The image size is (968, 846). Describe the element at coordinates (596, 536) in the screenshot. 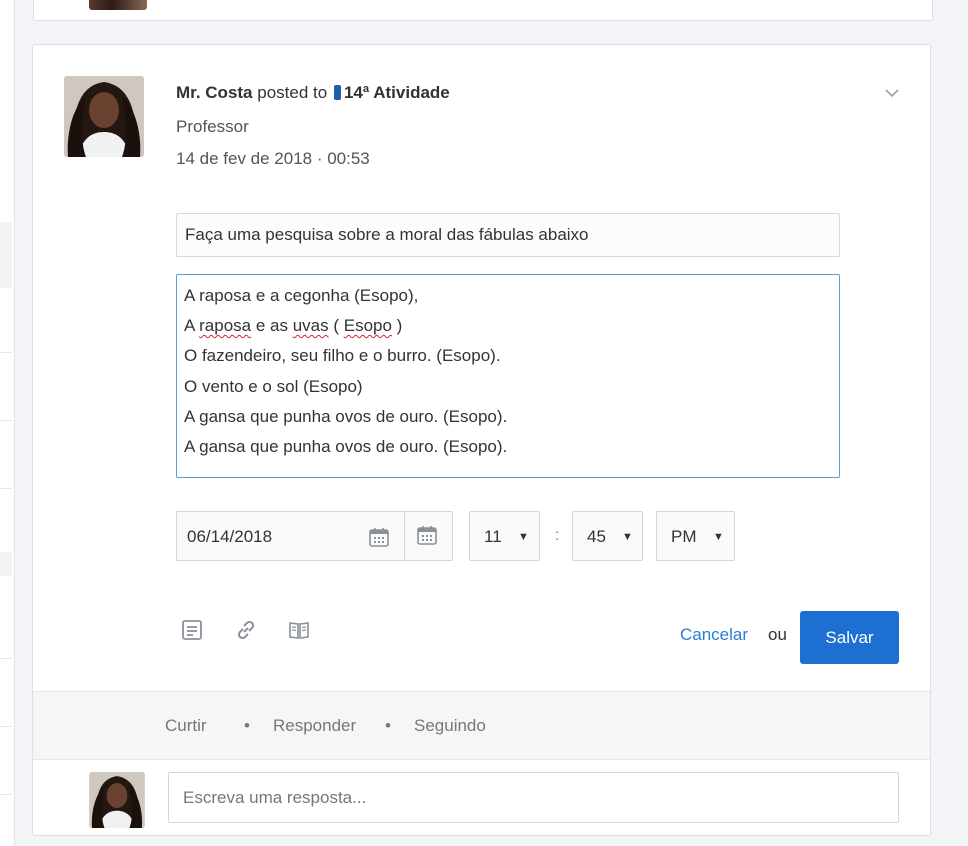

I see `minute-value: 45` at that location.